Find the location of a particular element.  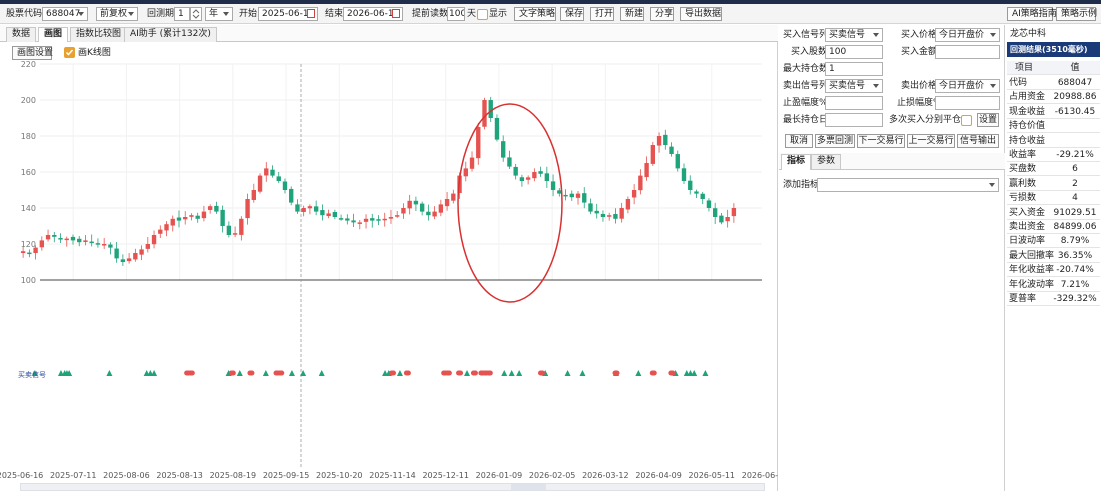

tab-indicators: 指标 is located at coordinates (796, 162).